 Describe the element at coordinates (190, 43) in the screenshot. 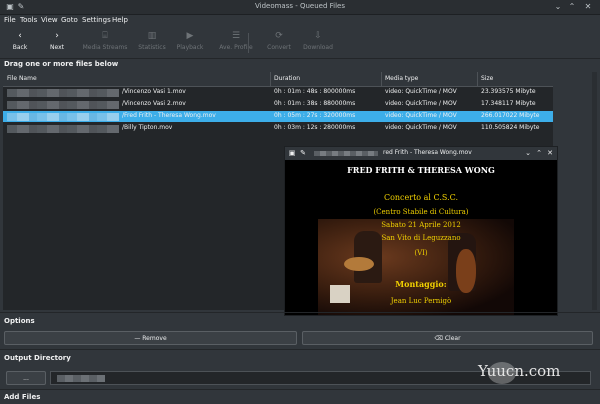

I see `playback-button: ▶ Playback` at that location.